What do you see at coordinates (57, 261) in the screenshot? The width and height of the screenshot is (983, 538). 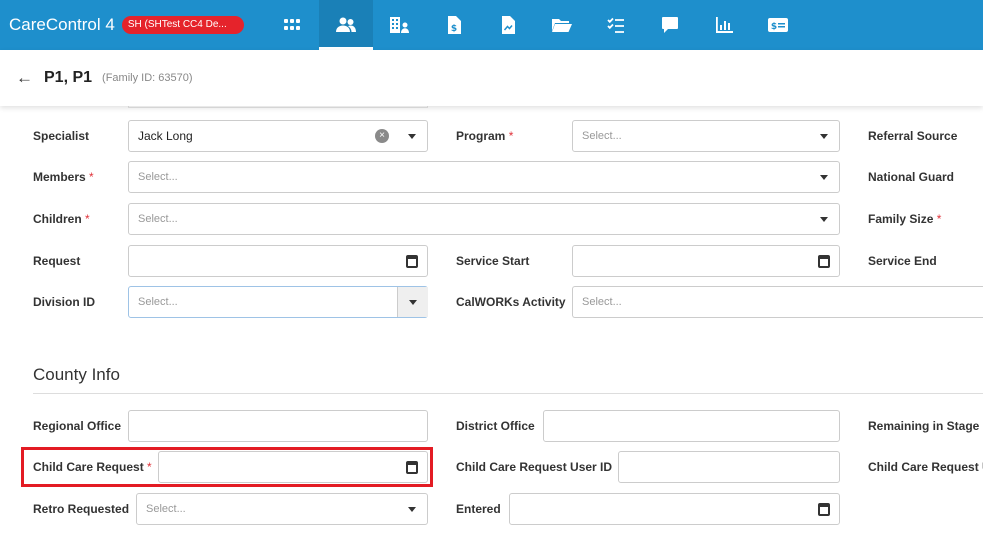 I see `request-label: Request` at bounding box center [57, 261].